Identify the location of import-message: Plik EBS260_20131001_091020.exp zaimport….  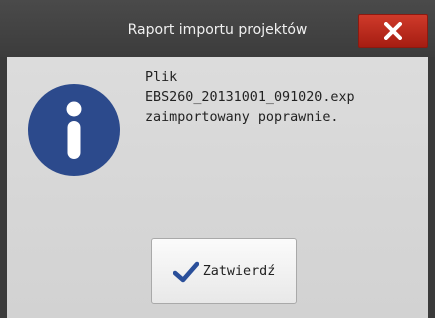
(285, 98).